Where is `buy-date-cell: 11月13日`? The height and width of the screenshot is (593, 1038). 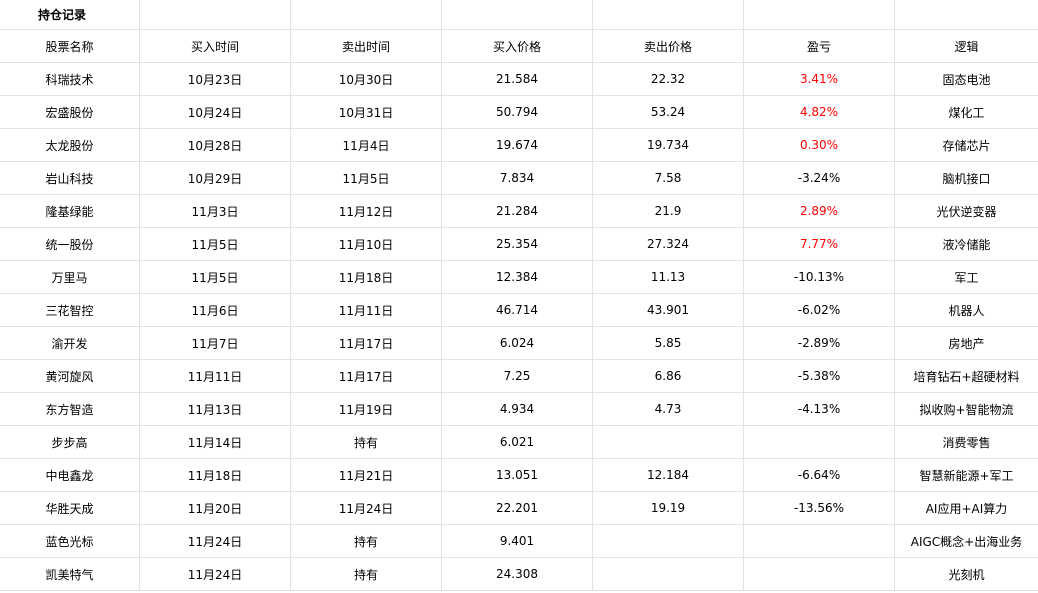
buy-date-cell: 11月13日 is located at coordinates (215, 409).